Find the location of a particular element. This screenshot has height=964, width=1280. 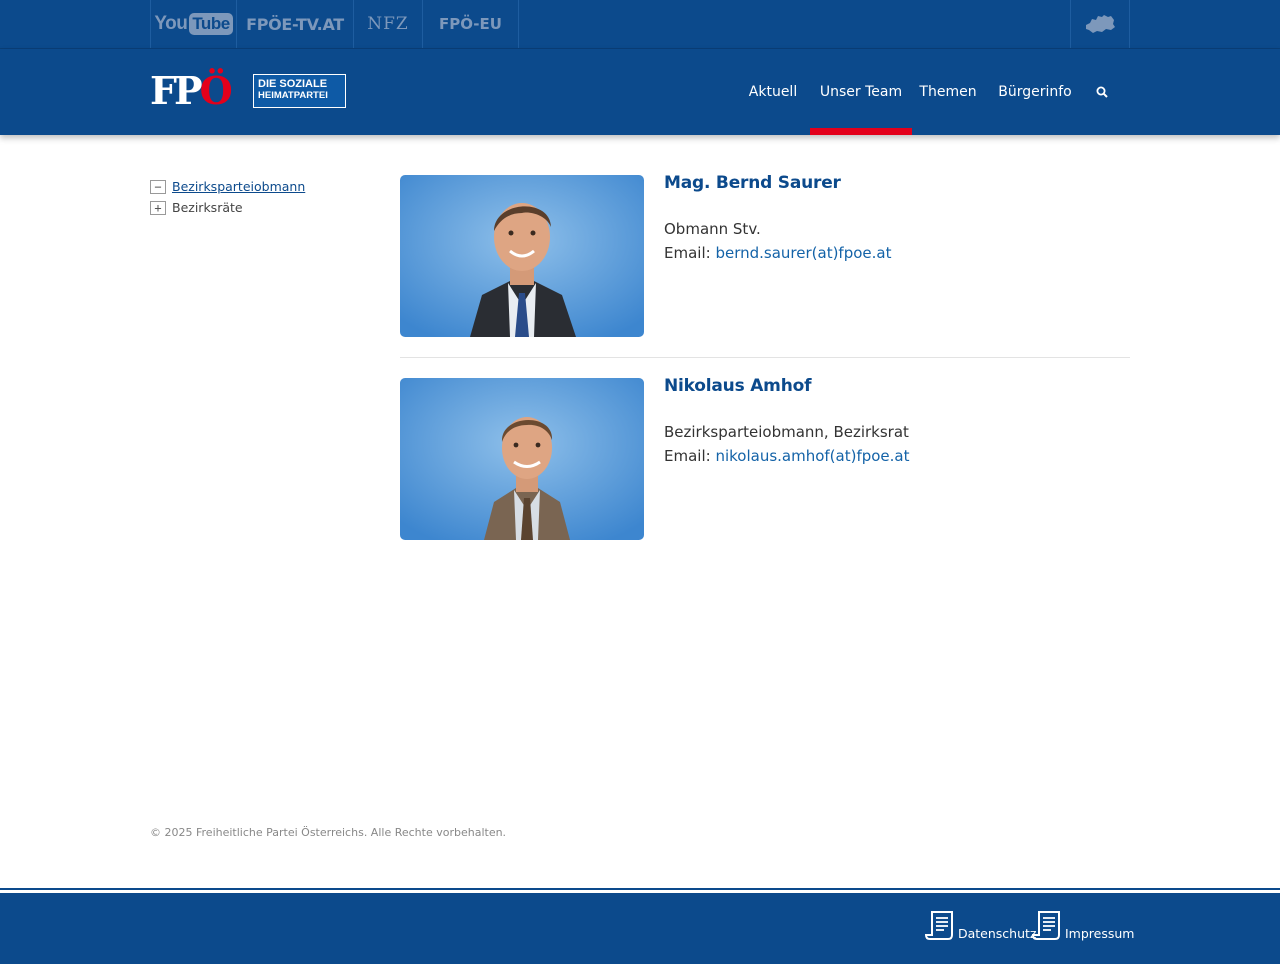

team-category-tree: − Bezirksparteiobmann + Bezirksräte is located at coordinates (227, 197).